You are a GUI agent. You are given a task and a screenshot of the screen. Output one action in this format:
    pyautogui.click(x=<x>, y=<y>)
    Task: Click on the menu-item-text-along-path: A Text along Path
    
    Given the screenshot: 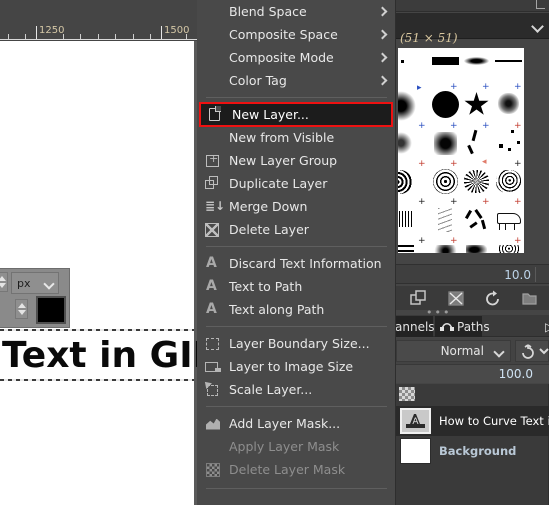 What is the action you would take?
    pyautogui.click(x=296, y=309)
    